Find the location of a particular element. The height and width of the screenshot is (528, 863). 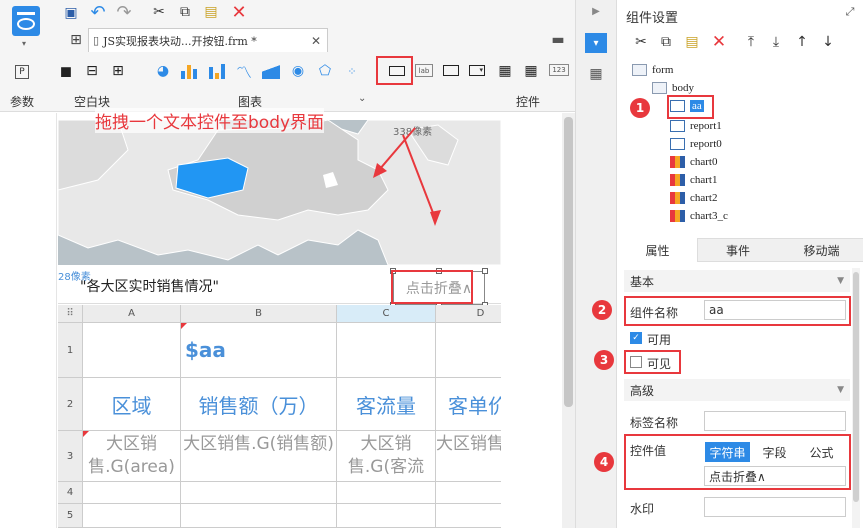

tree-item-form: form is located at coordinates (652, 70).